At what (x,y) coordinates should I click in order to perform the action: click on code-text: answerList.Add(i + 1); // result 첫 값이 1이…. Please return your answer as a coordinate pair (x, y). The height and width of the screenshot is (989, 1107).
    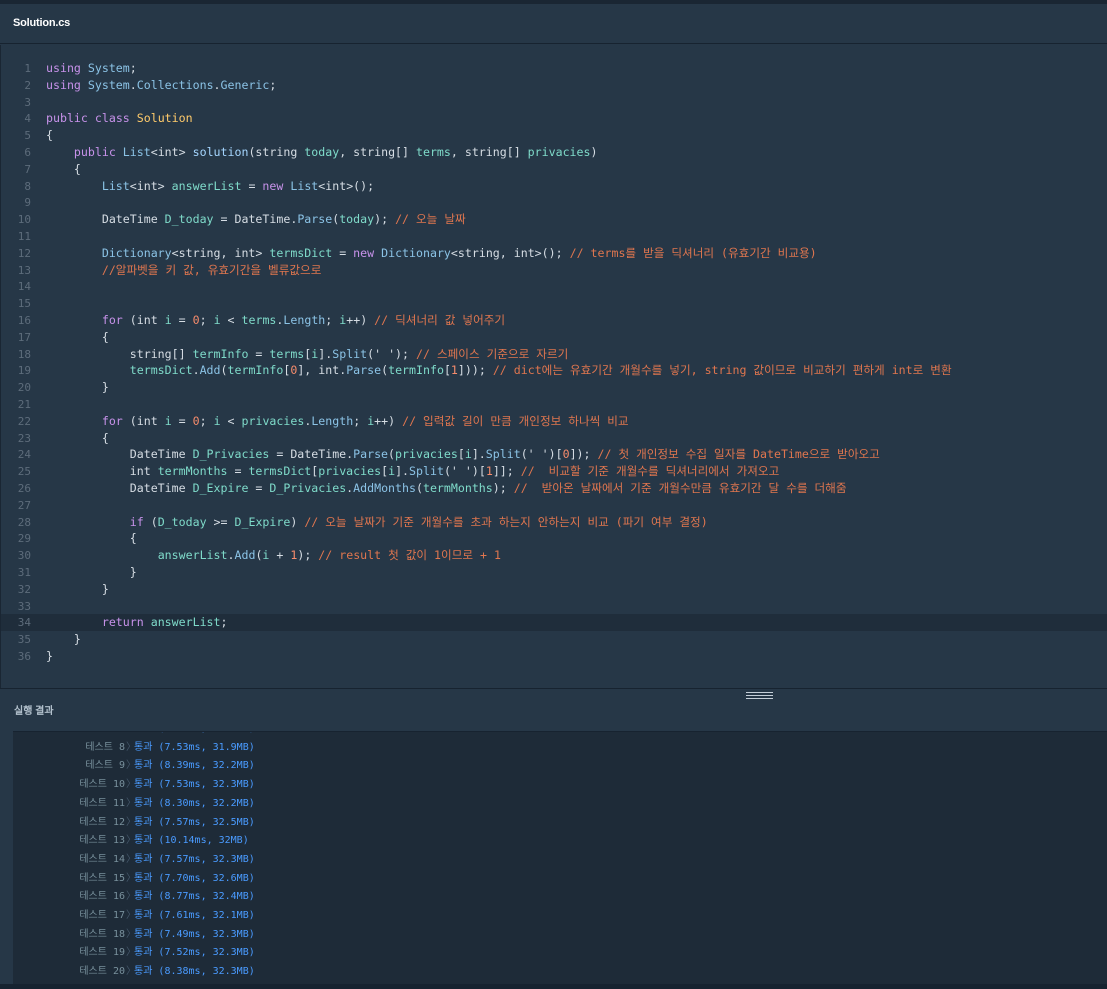
    Looking at the image, I should click on (273, 555).